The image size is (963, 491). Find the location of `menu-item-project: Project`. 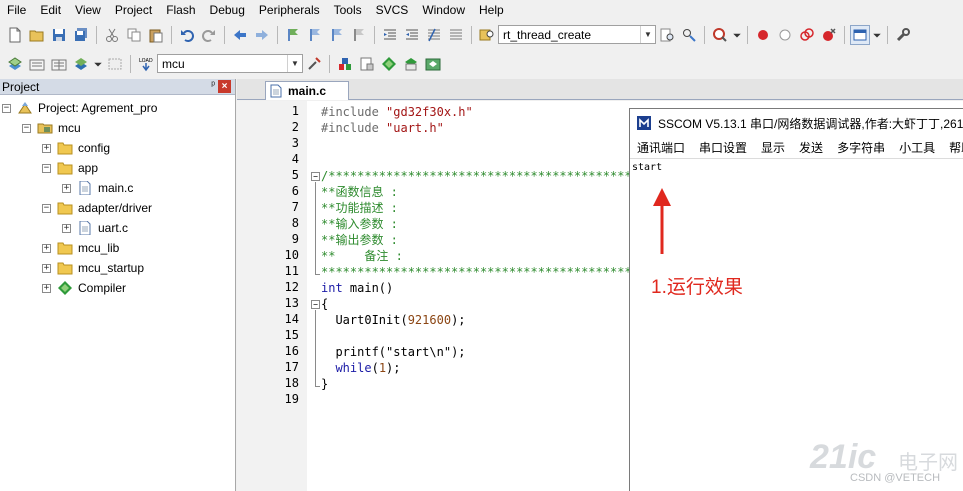

menu-item-project: Project is located at coordinates (133, 10).